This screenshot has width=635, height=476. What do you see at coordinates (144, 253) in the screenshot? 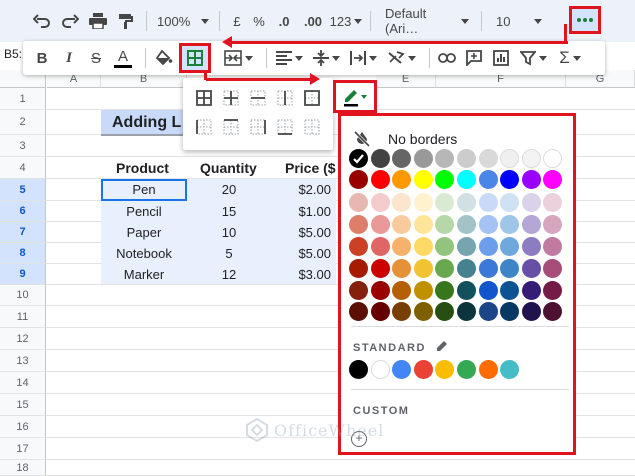
I see `cell-product: Notebook` at bounding box center [144, 253].